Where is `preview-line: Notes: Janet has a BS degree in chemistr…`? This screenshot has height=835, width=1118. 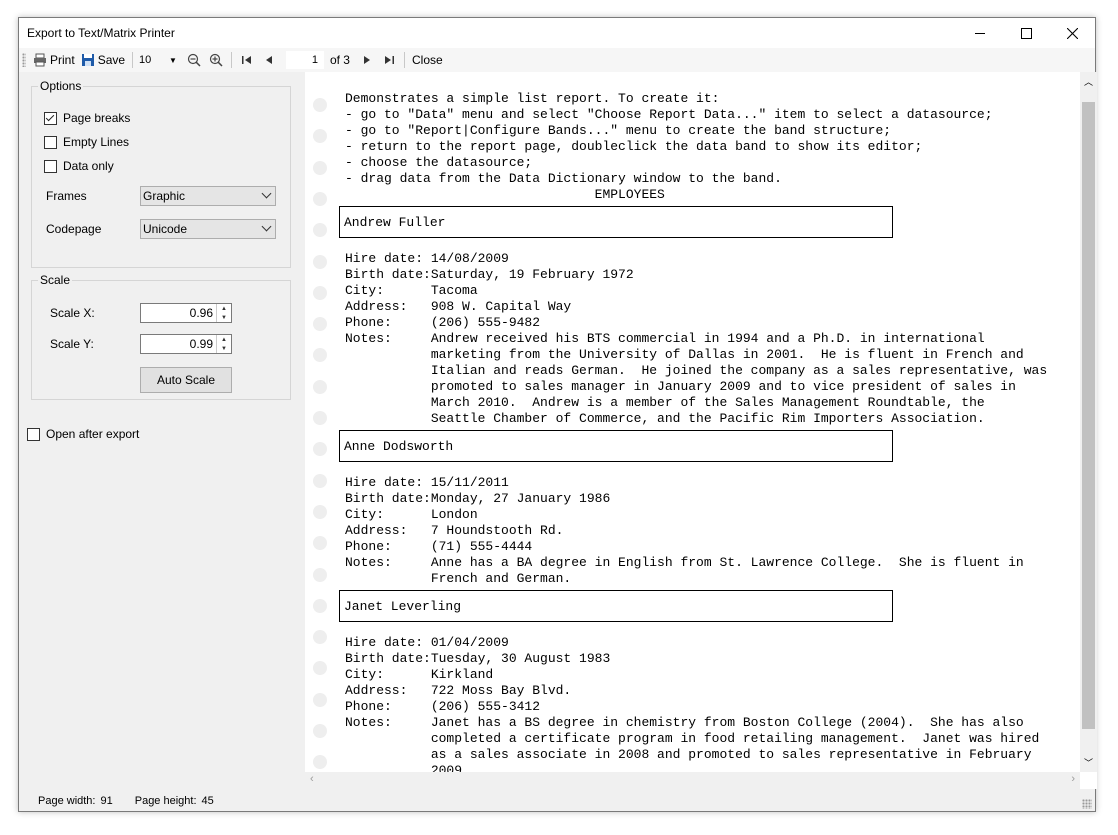
preview-line: Notes: Janet has a BS degree in chemistr… is located at coordinates (684, 722).